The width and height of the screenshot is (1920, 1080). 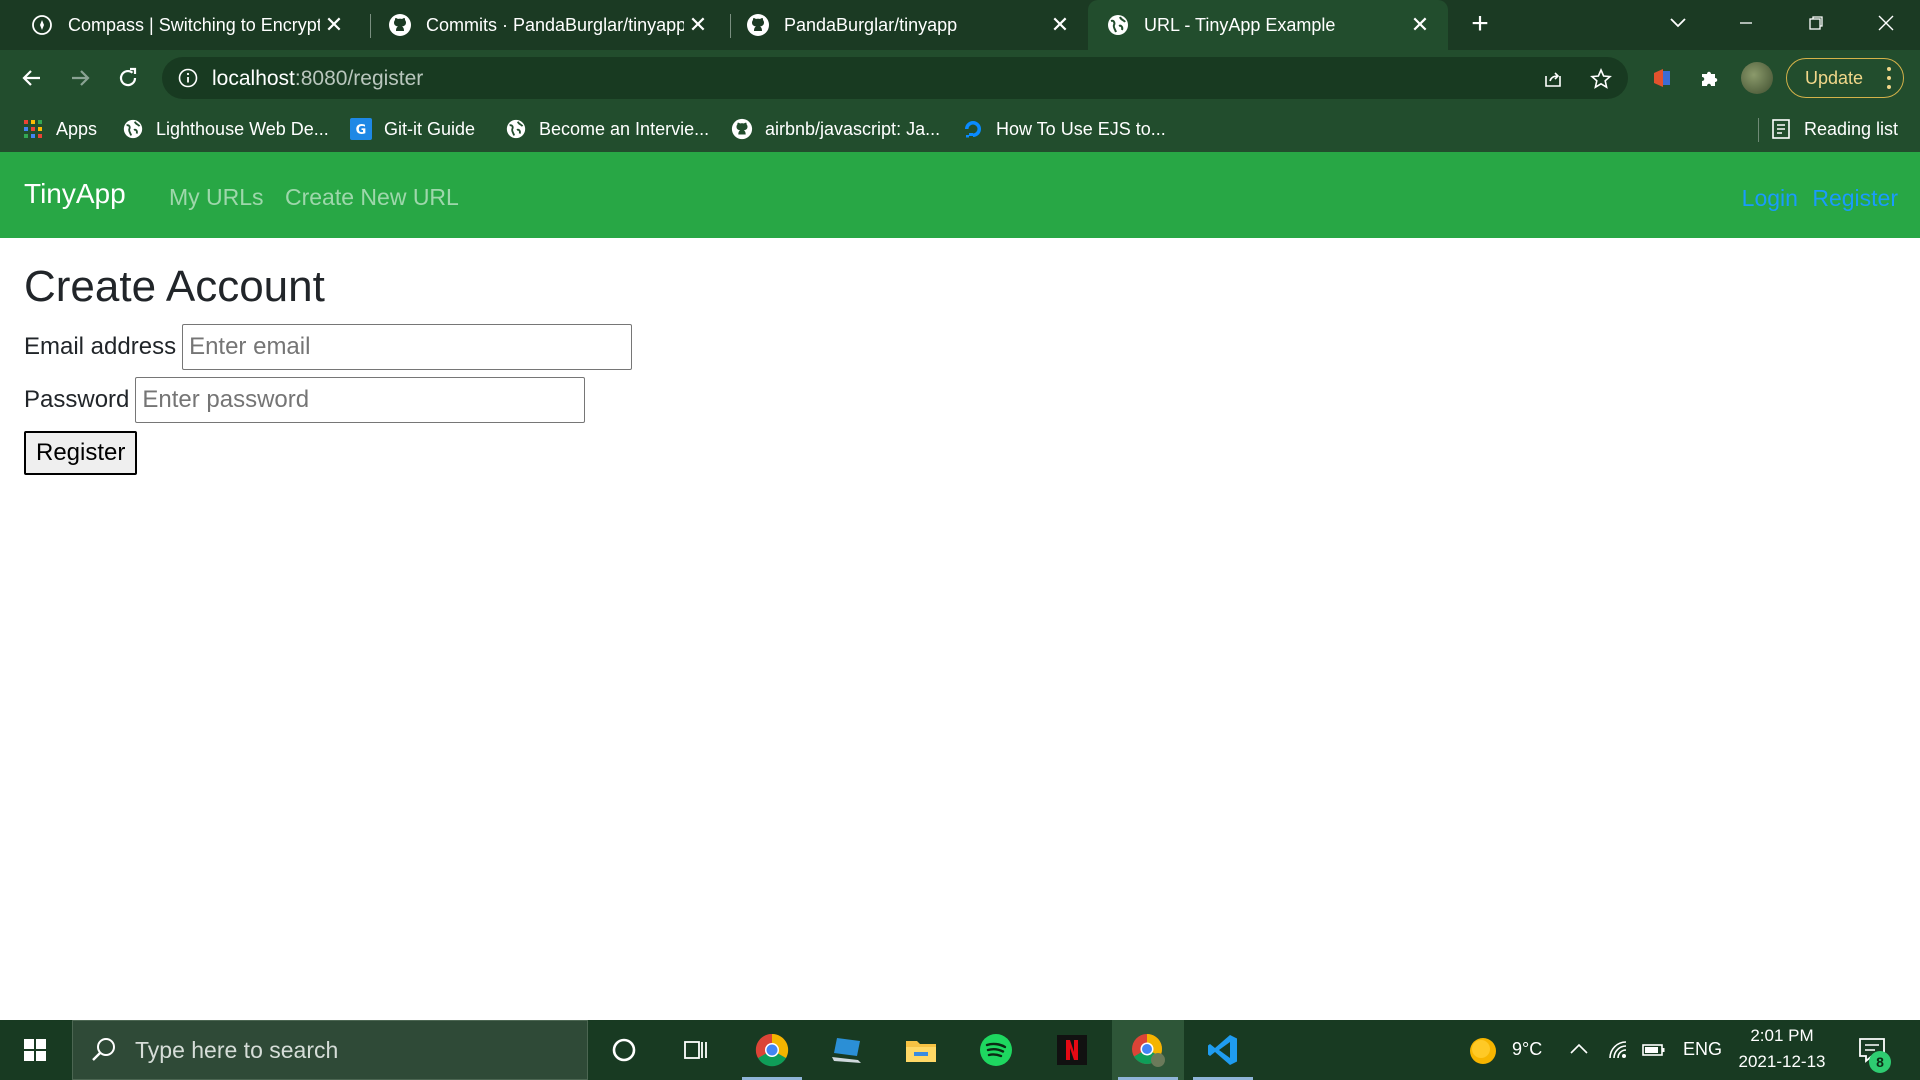 I want to click on bookmark-git-it: G Git-it Guide, so click(x=412, y=129).